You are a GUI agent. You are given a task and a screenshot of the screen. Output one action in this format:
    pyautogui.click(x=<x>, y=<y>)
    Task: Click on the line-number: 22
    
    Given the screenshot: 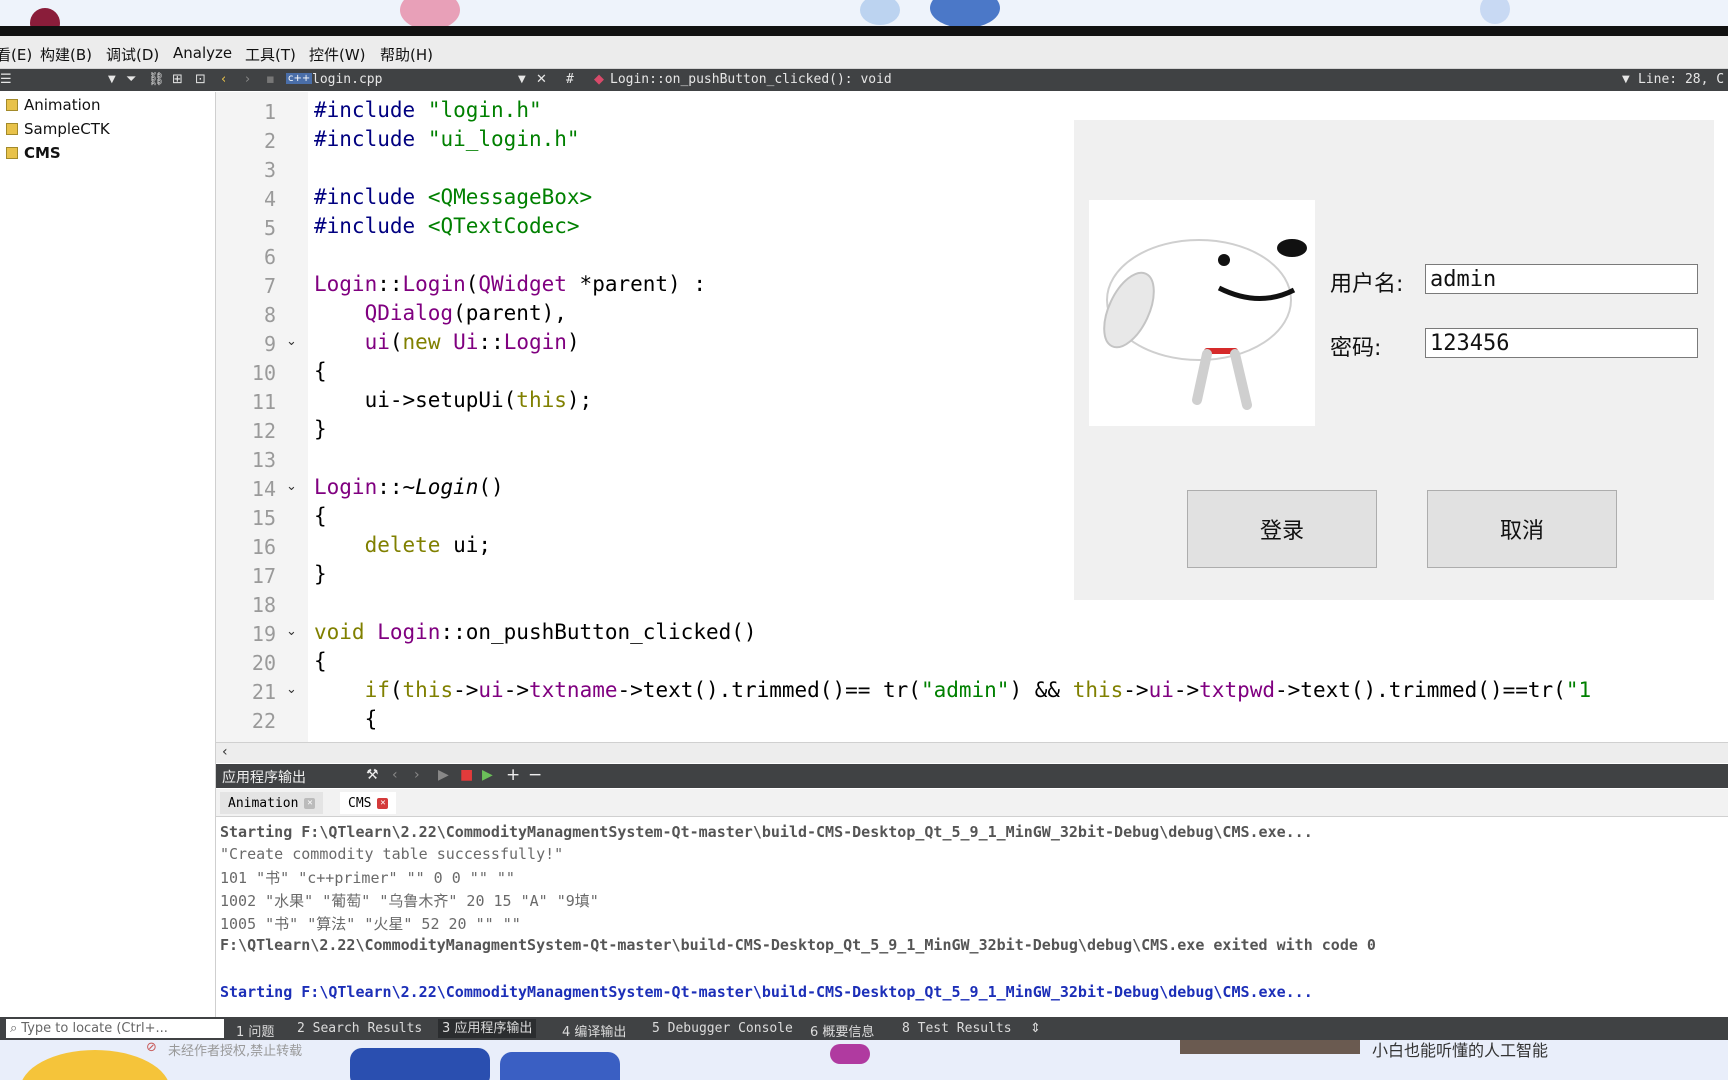 What is the action you would take?
    pyautogui.click(x=263, y=721)
    